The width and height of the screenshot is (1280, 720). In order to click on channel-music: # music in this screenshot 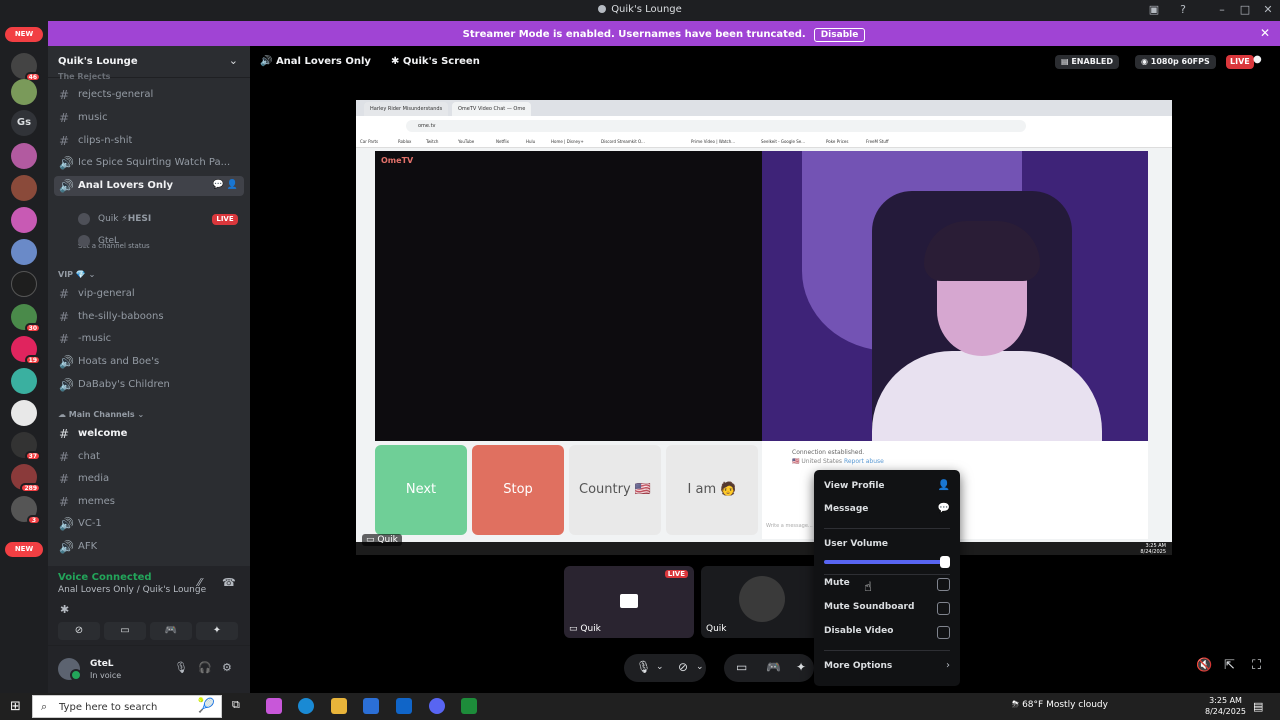, I will do `click(149, 118)`.